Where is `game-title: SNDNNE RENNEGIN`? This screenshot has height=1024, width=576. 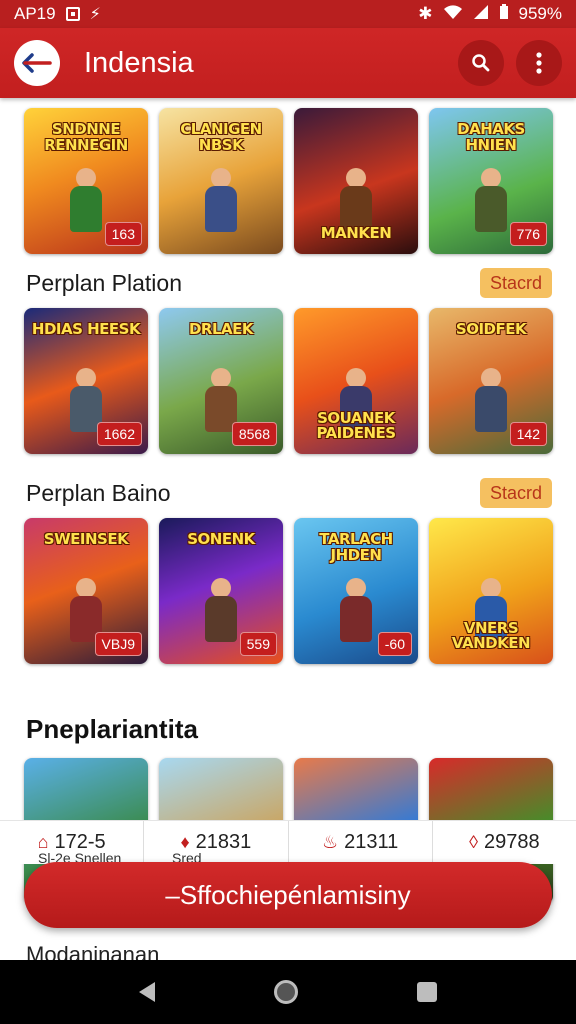 game-title: SNDNNE RENNEGIN is located at coordinates (86, 137).